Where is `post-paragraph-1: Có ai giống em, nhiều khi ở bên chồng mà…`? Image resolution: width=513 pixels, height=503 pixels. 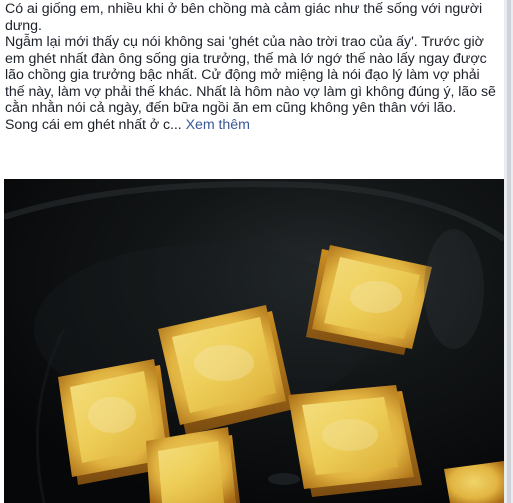 post-paragraph-1: Có ai giống em, nhiều khi ở bên chồng mà… is located at coordinates (244, 17).